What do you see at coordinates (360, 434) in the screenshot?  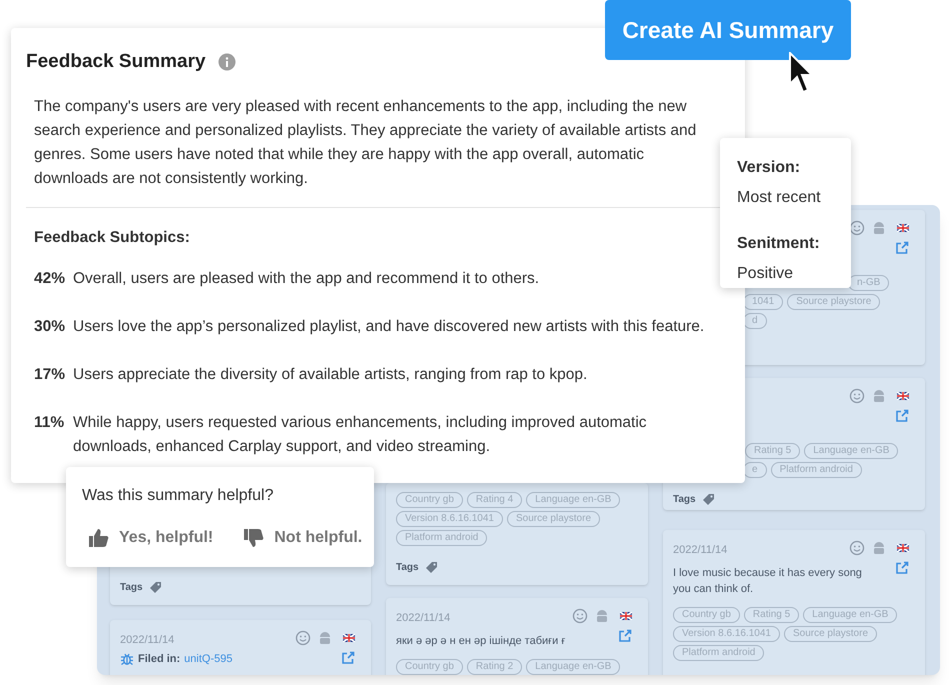 I see `subtopic-text: While happy, users requested various enhancements, including improved automatic downloads, enhanced Carplay support, and video streaming.` at bounding box center [360, 434].